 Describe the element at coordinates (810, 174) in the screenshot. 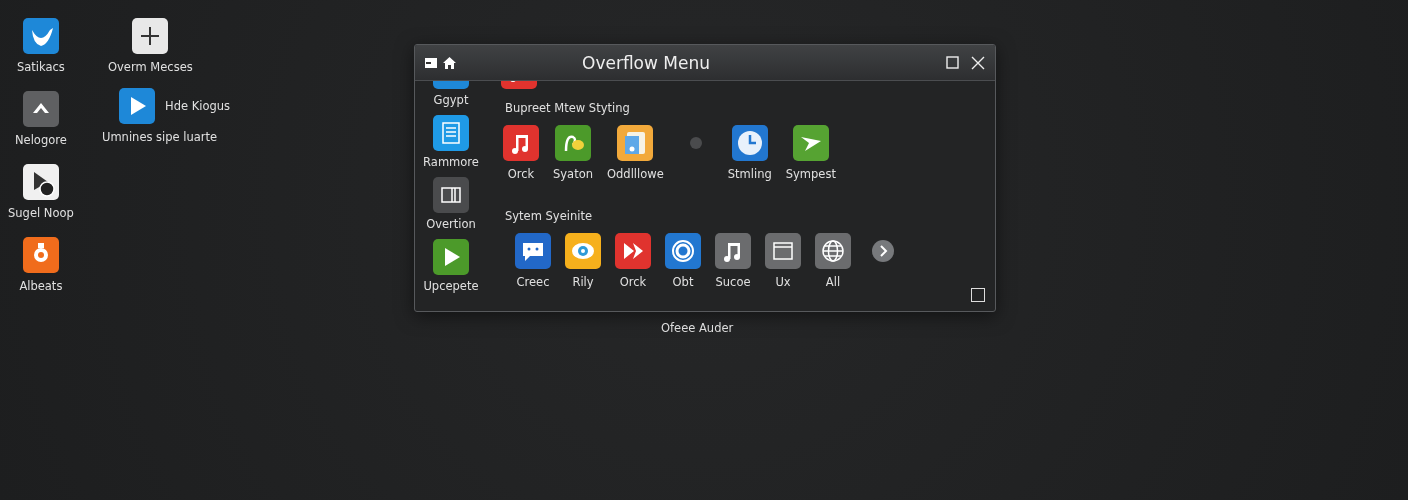

I see `app-label: Sympest` at that location.